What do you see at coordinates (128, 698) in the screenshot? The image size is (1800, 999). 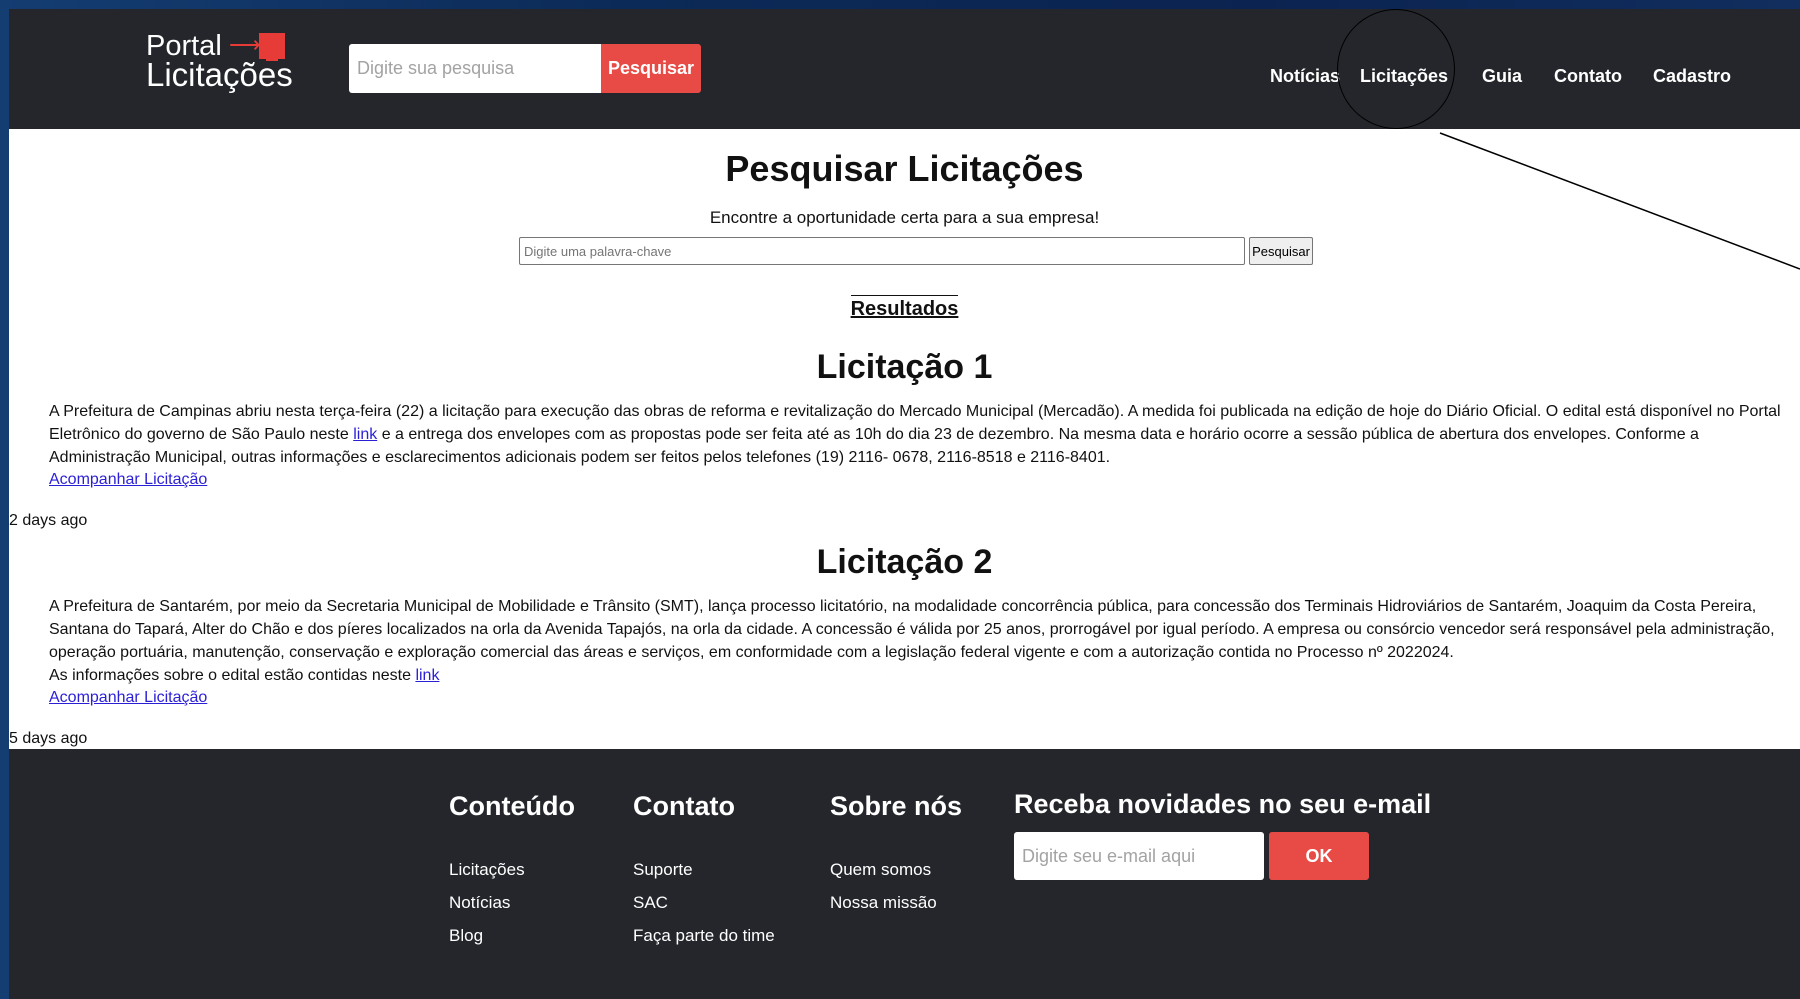 I see `licitacao-2-follow-link: Acompanhar Licitação` at bounding box center [128, 698].